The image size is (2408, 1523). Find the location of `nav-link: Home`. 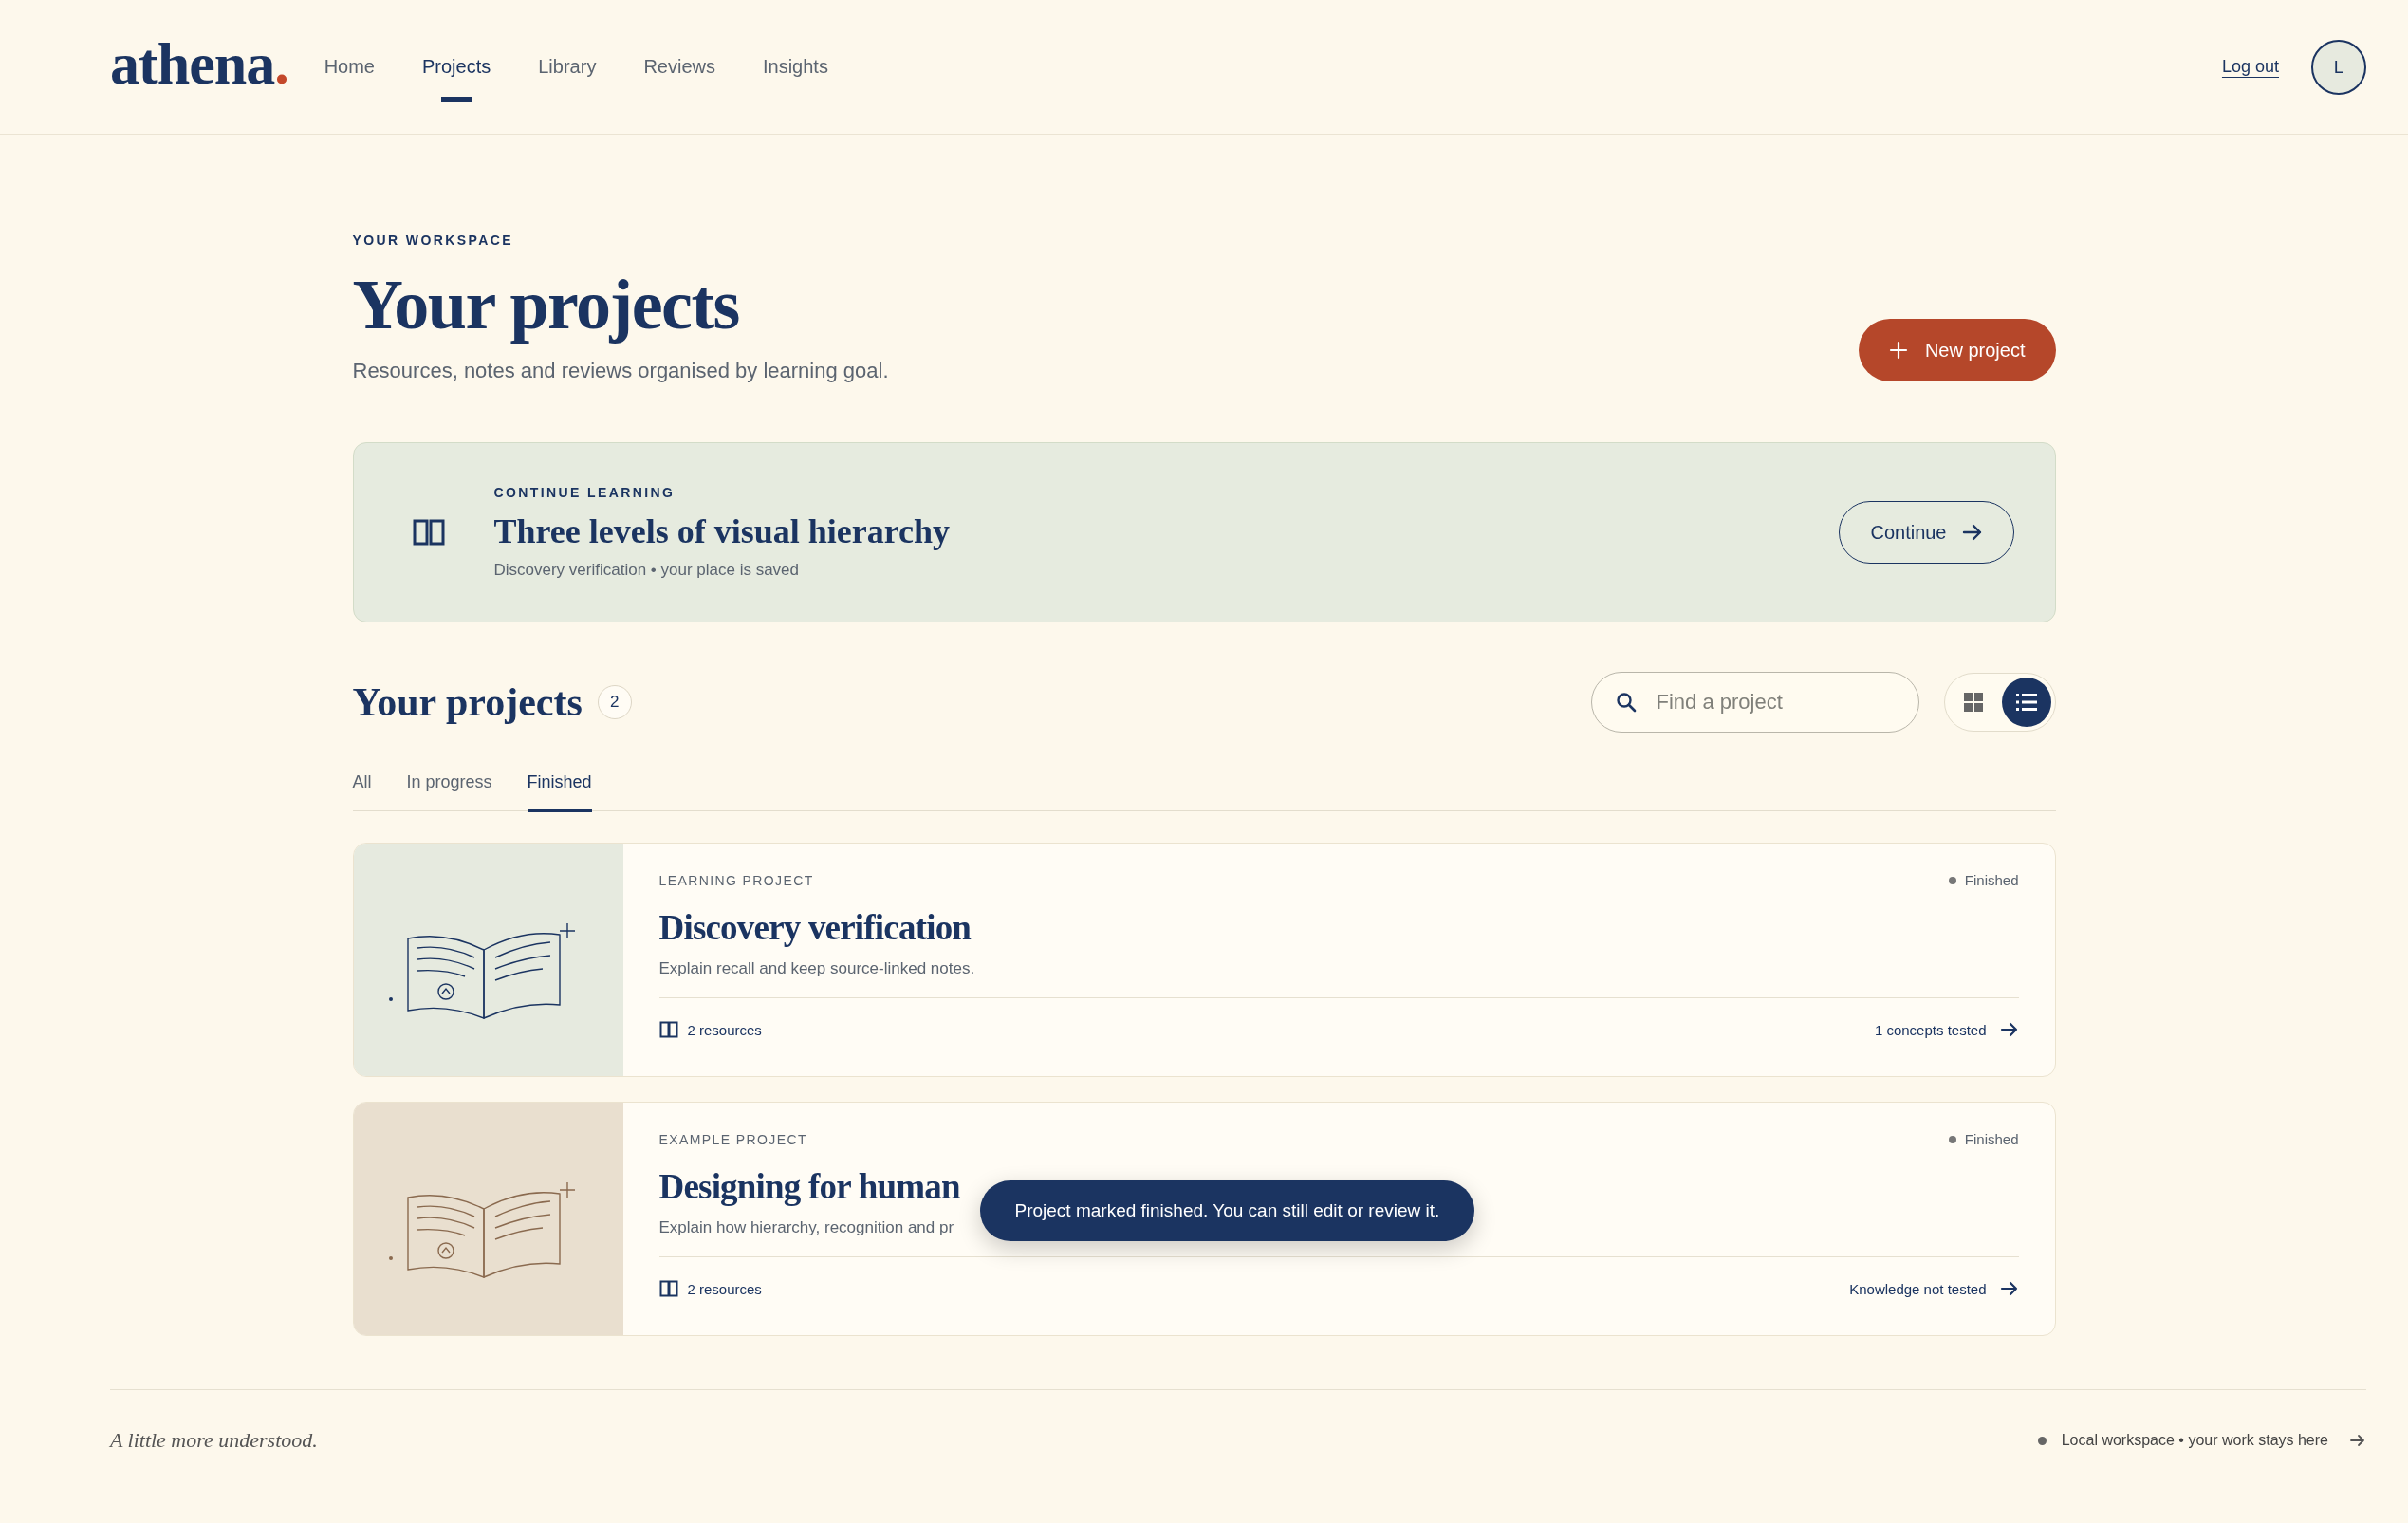

nav-link: Home is located at coordinates (349, 67).